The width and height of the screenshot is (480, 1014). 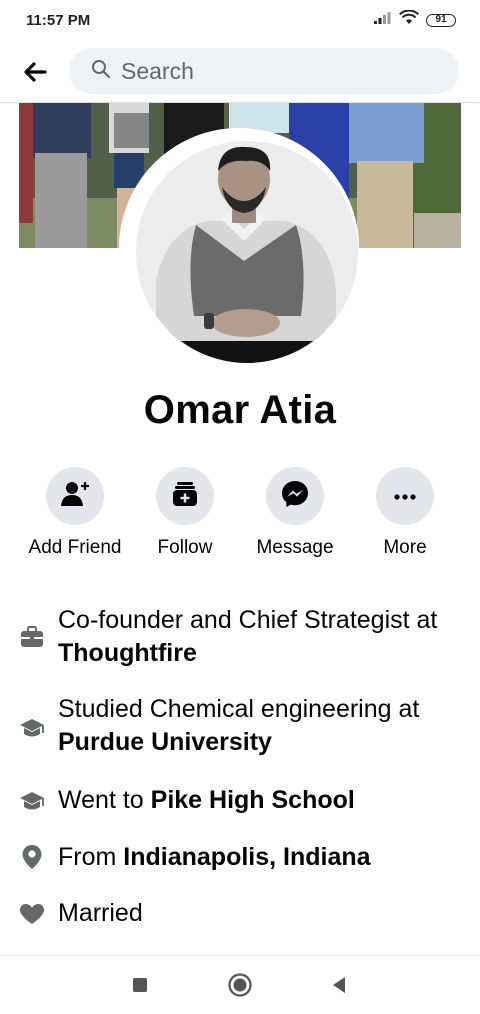 I want to click on more-icon, so click(x=405, y=496).